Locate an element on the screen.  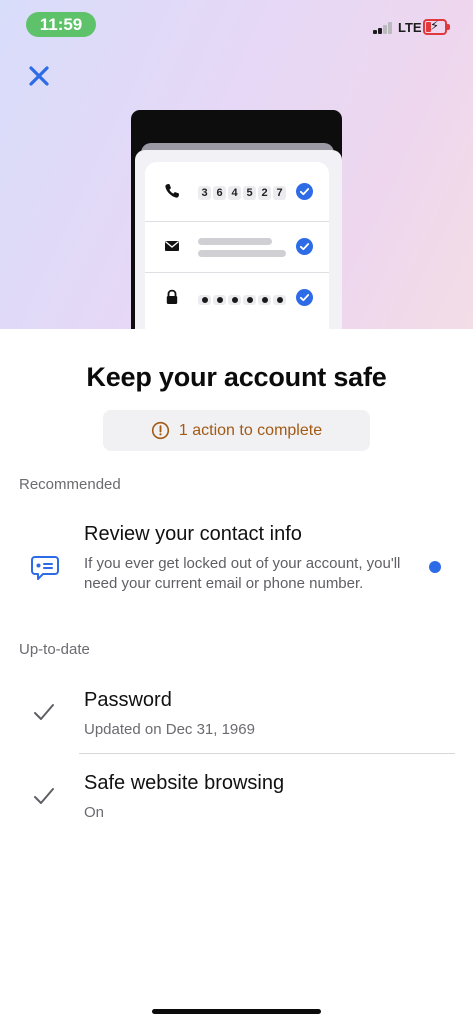
security-card-illustration: 3 6 4 5 2 7 is located at coordinates (237, 245).